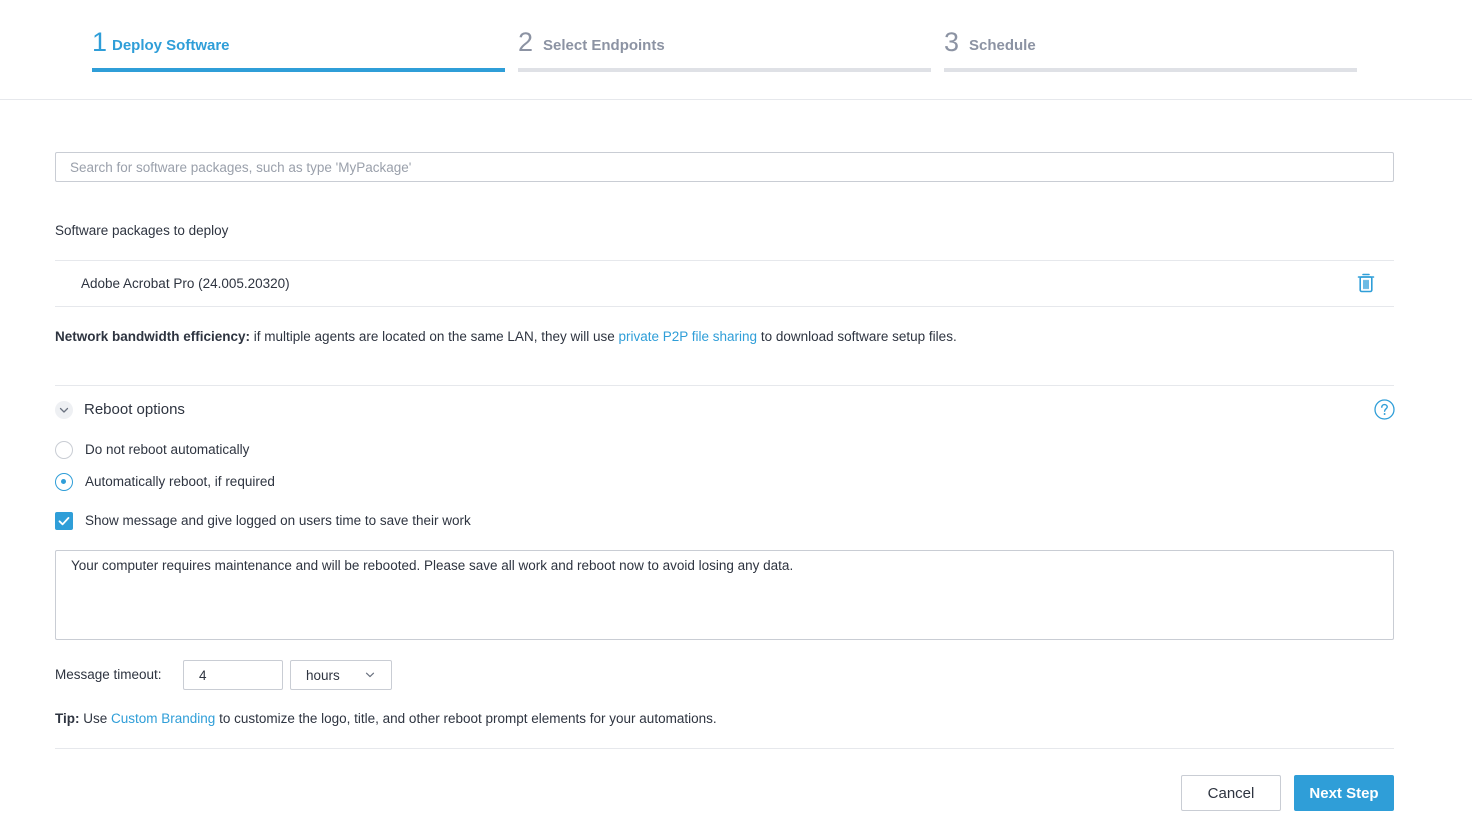 Image resolution: width=1472 pixels, height=835 pixels. What do you see at coordinates (167, 449) in the screenshot?
I see `radio-label: Do not reboot automatically` at bounding box center [167, 449].